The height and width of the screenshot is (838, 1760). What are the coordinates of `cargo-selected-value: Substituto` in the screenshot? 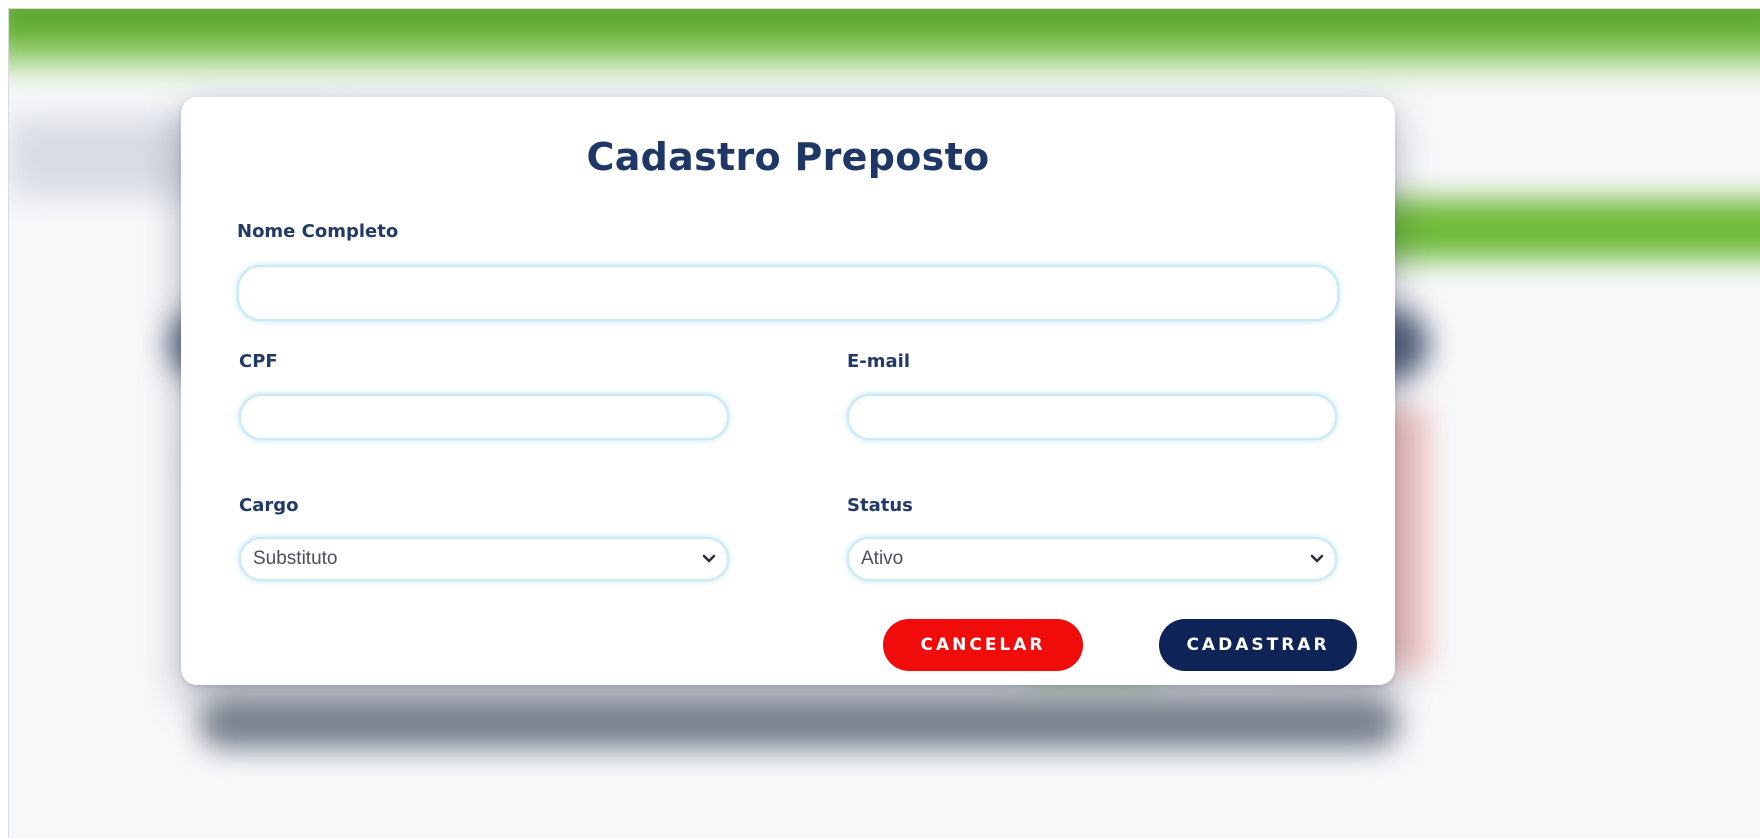 It's located at (295, 558).